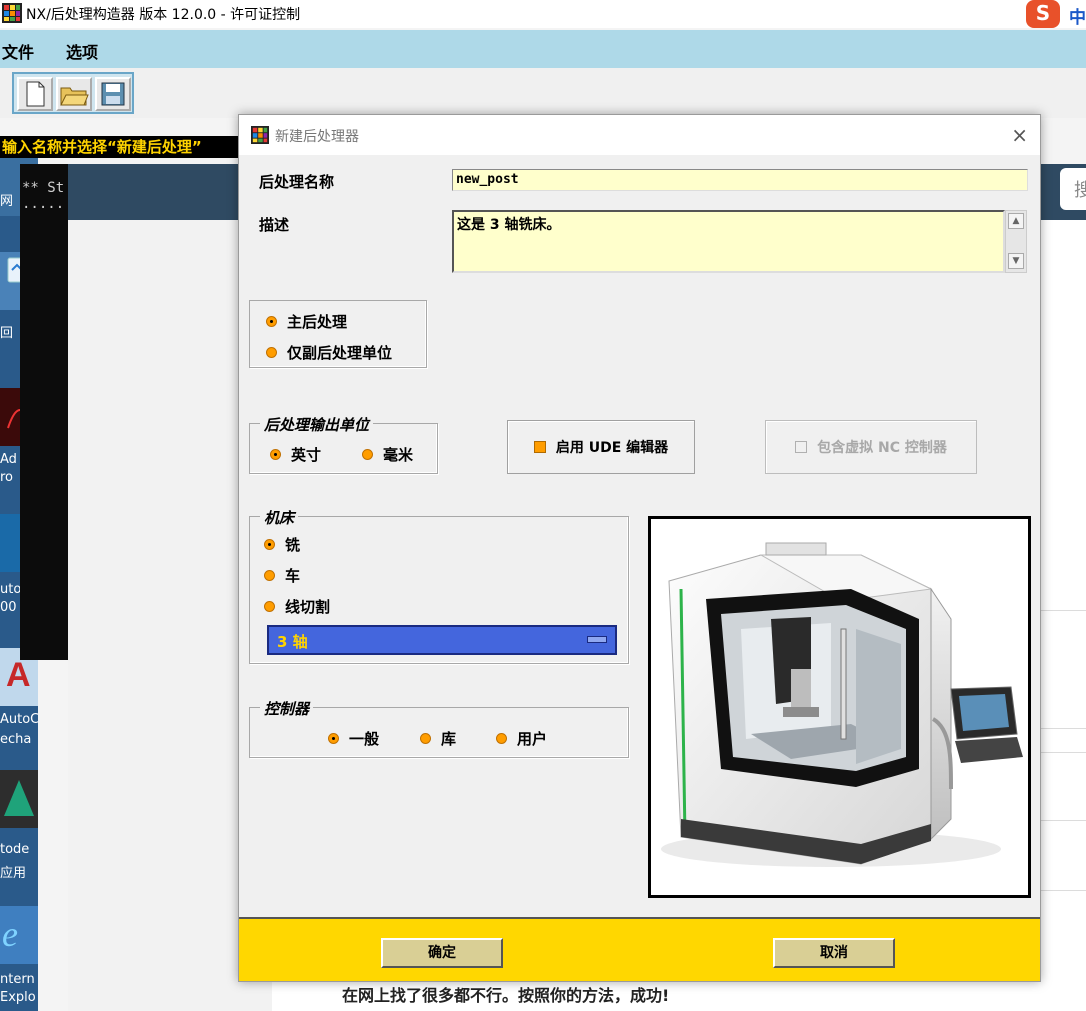 The height and width of the screenshot is (1011, 1086). I want to click on post-name-label: 后处理名称, so click(297, 182).